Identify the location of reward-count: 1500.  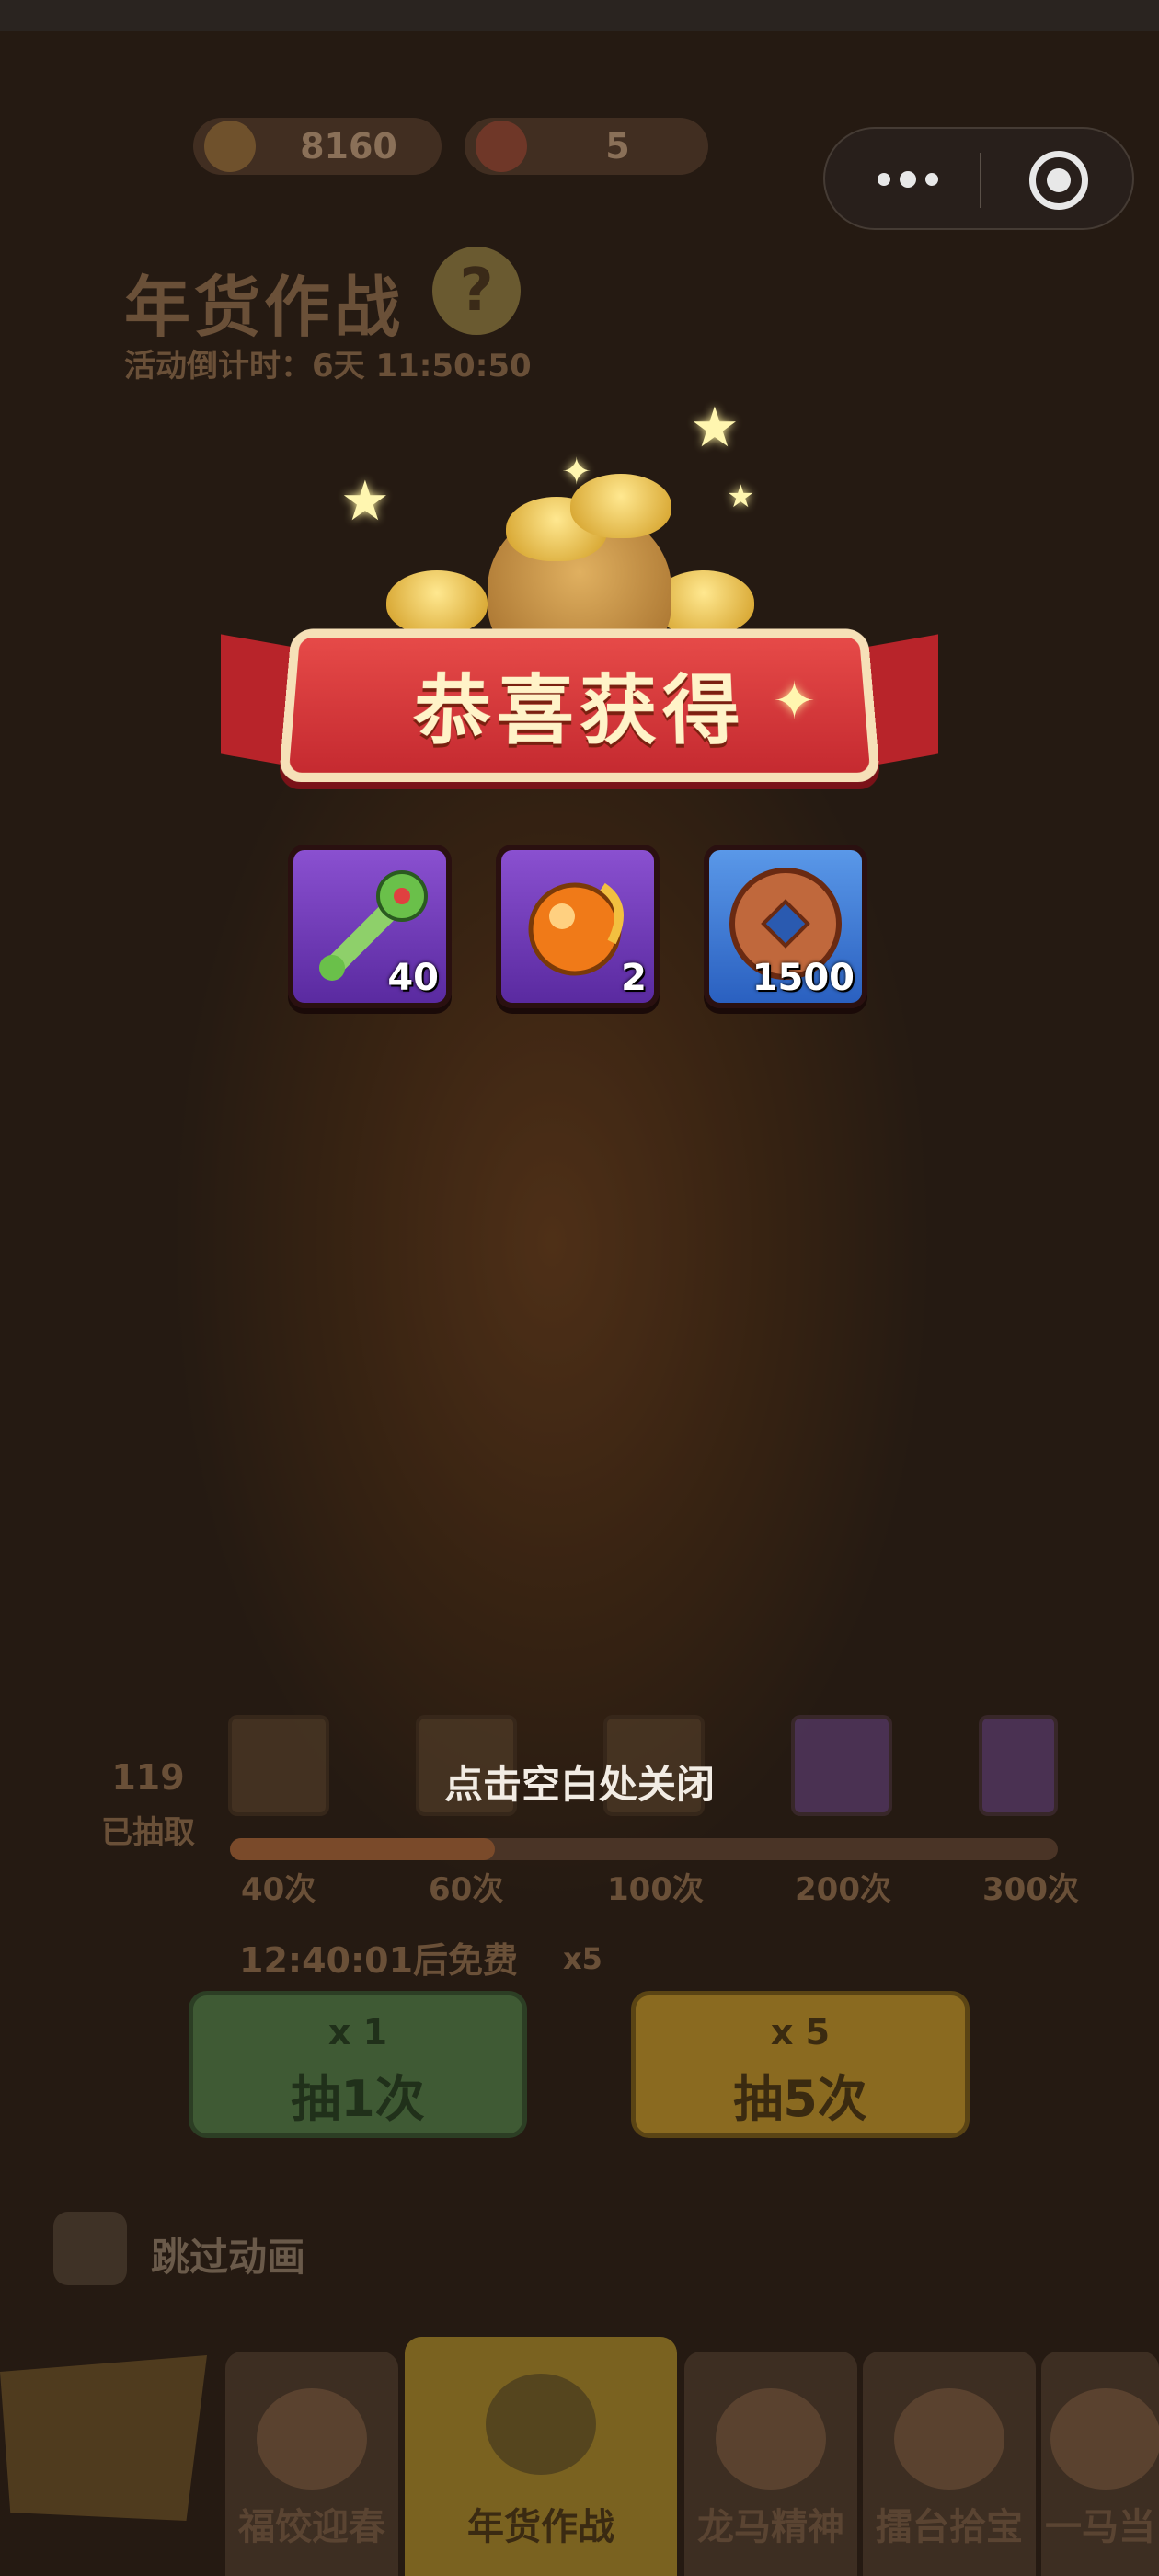
(803, 978).